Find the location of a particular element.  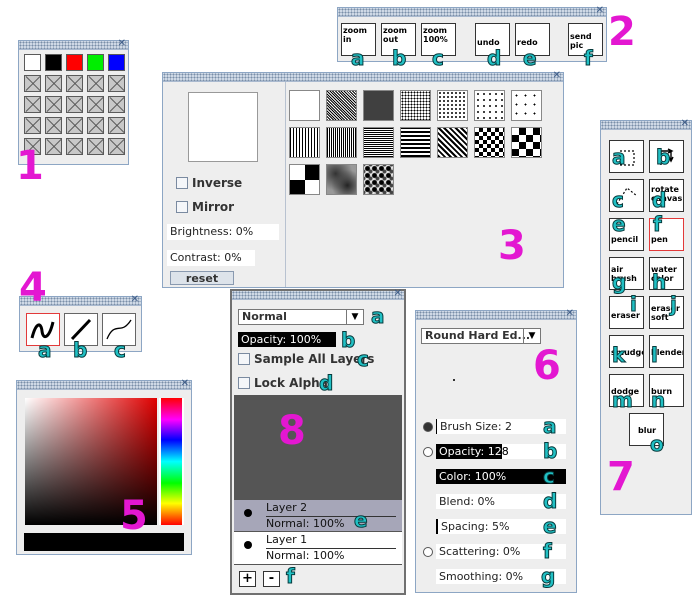

pattern-horizontal-lines is located at coordinates (378, 142).